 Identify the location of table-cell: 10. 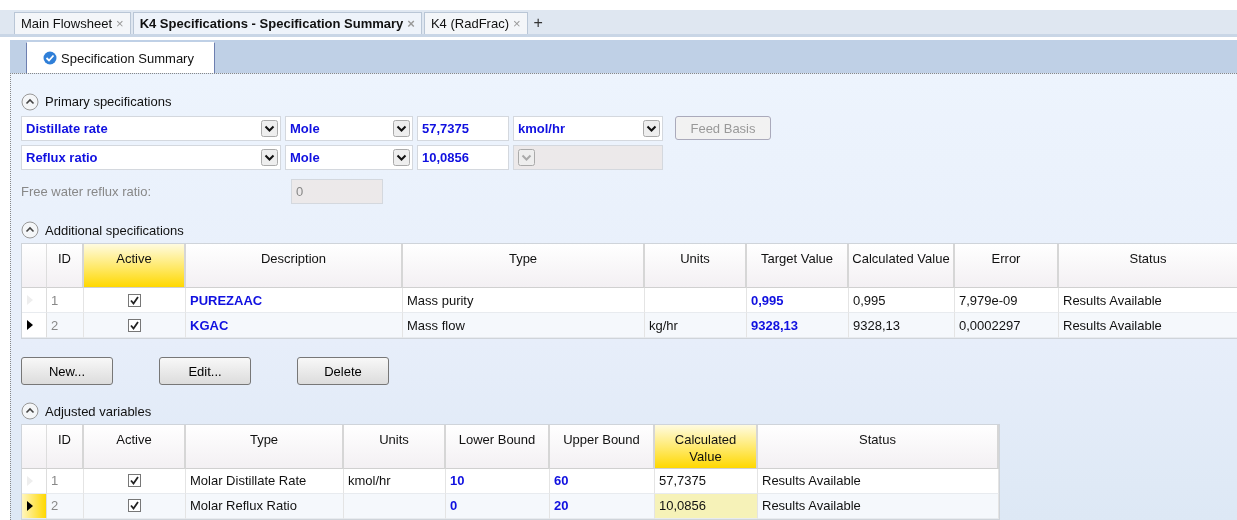
(498, 481).